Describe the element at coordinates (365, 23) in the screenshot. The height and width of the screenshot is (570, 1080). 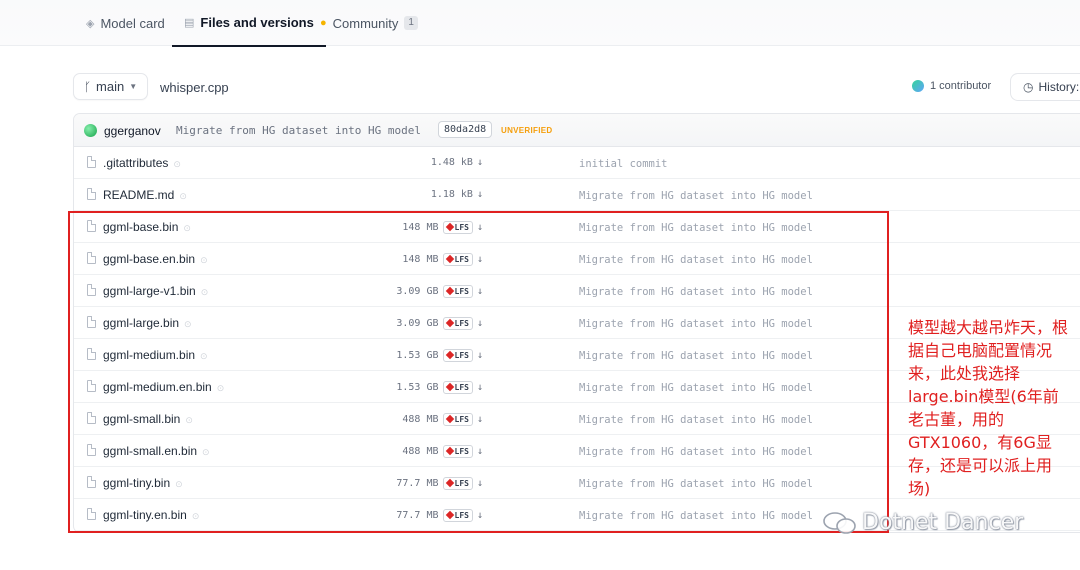
I see `tab-label: Community` at that location.